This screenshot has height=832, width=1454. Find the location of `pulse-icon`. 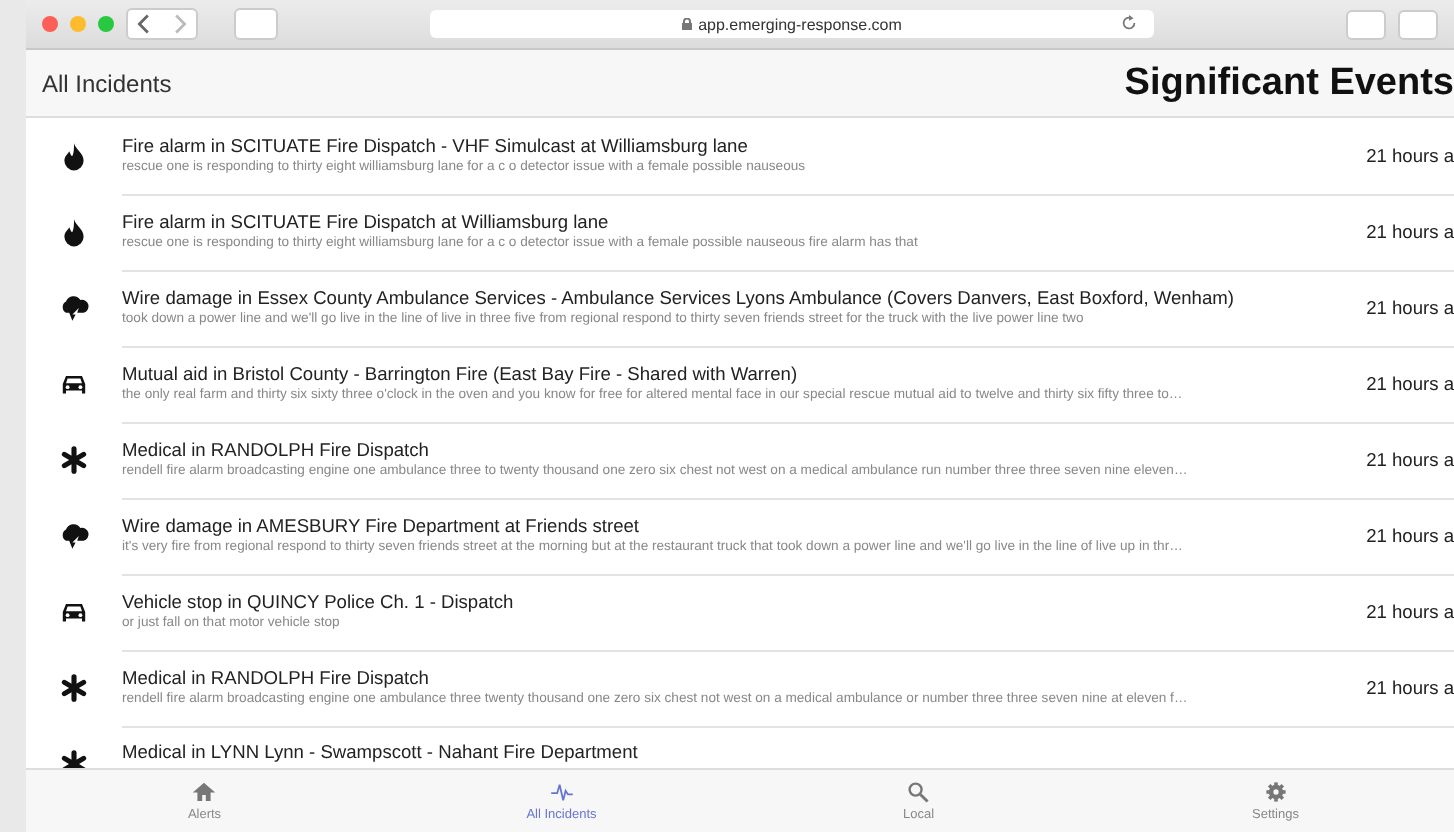

pulse-icon is located at coordinates (561, 792).